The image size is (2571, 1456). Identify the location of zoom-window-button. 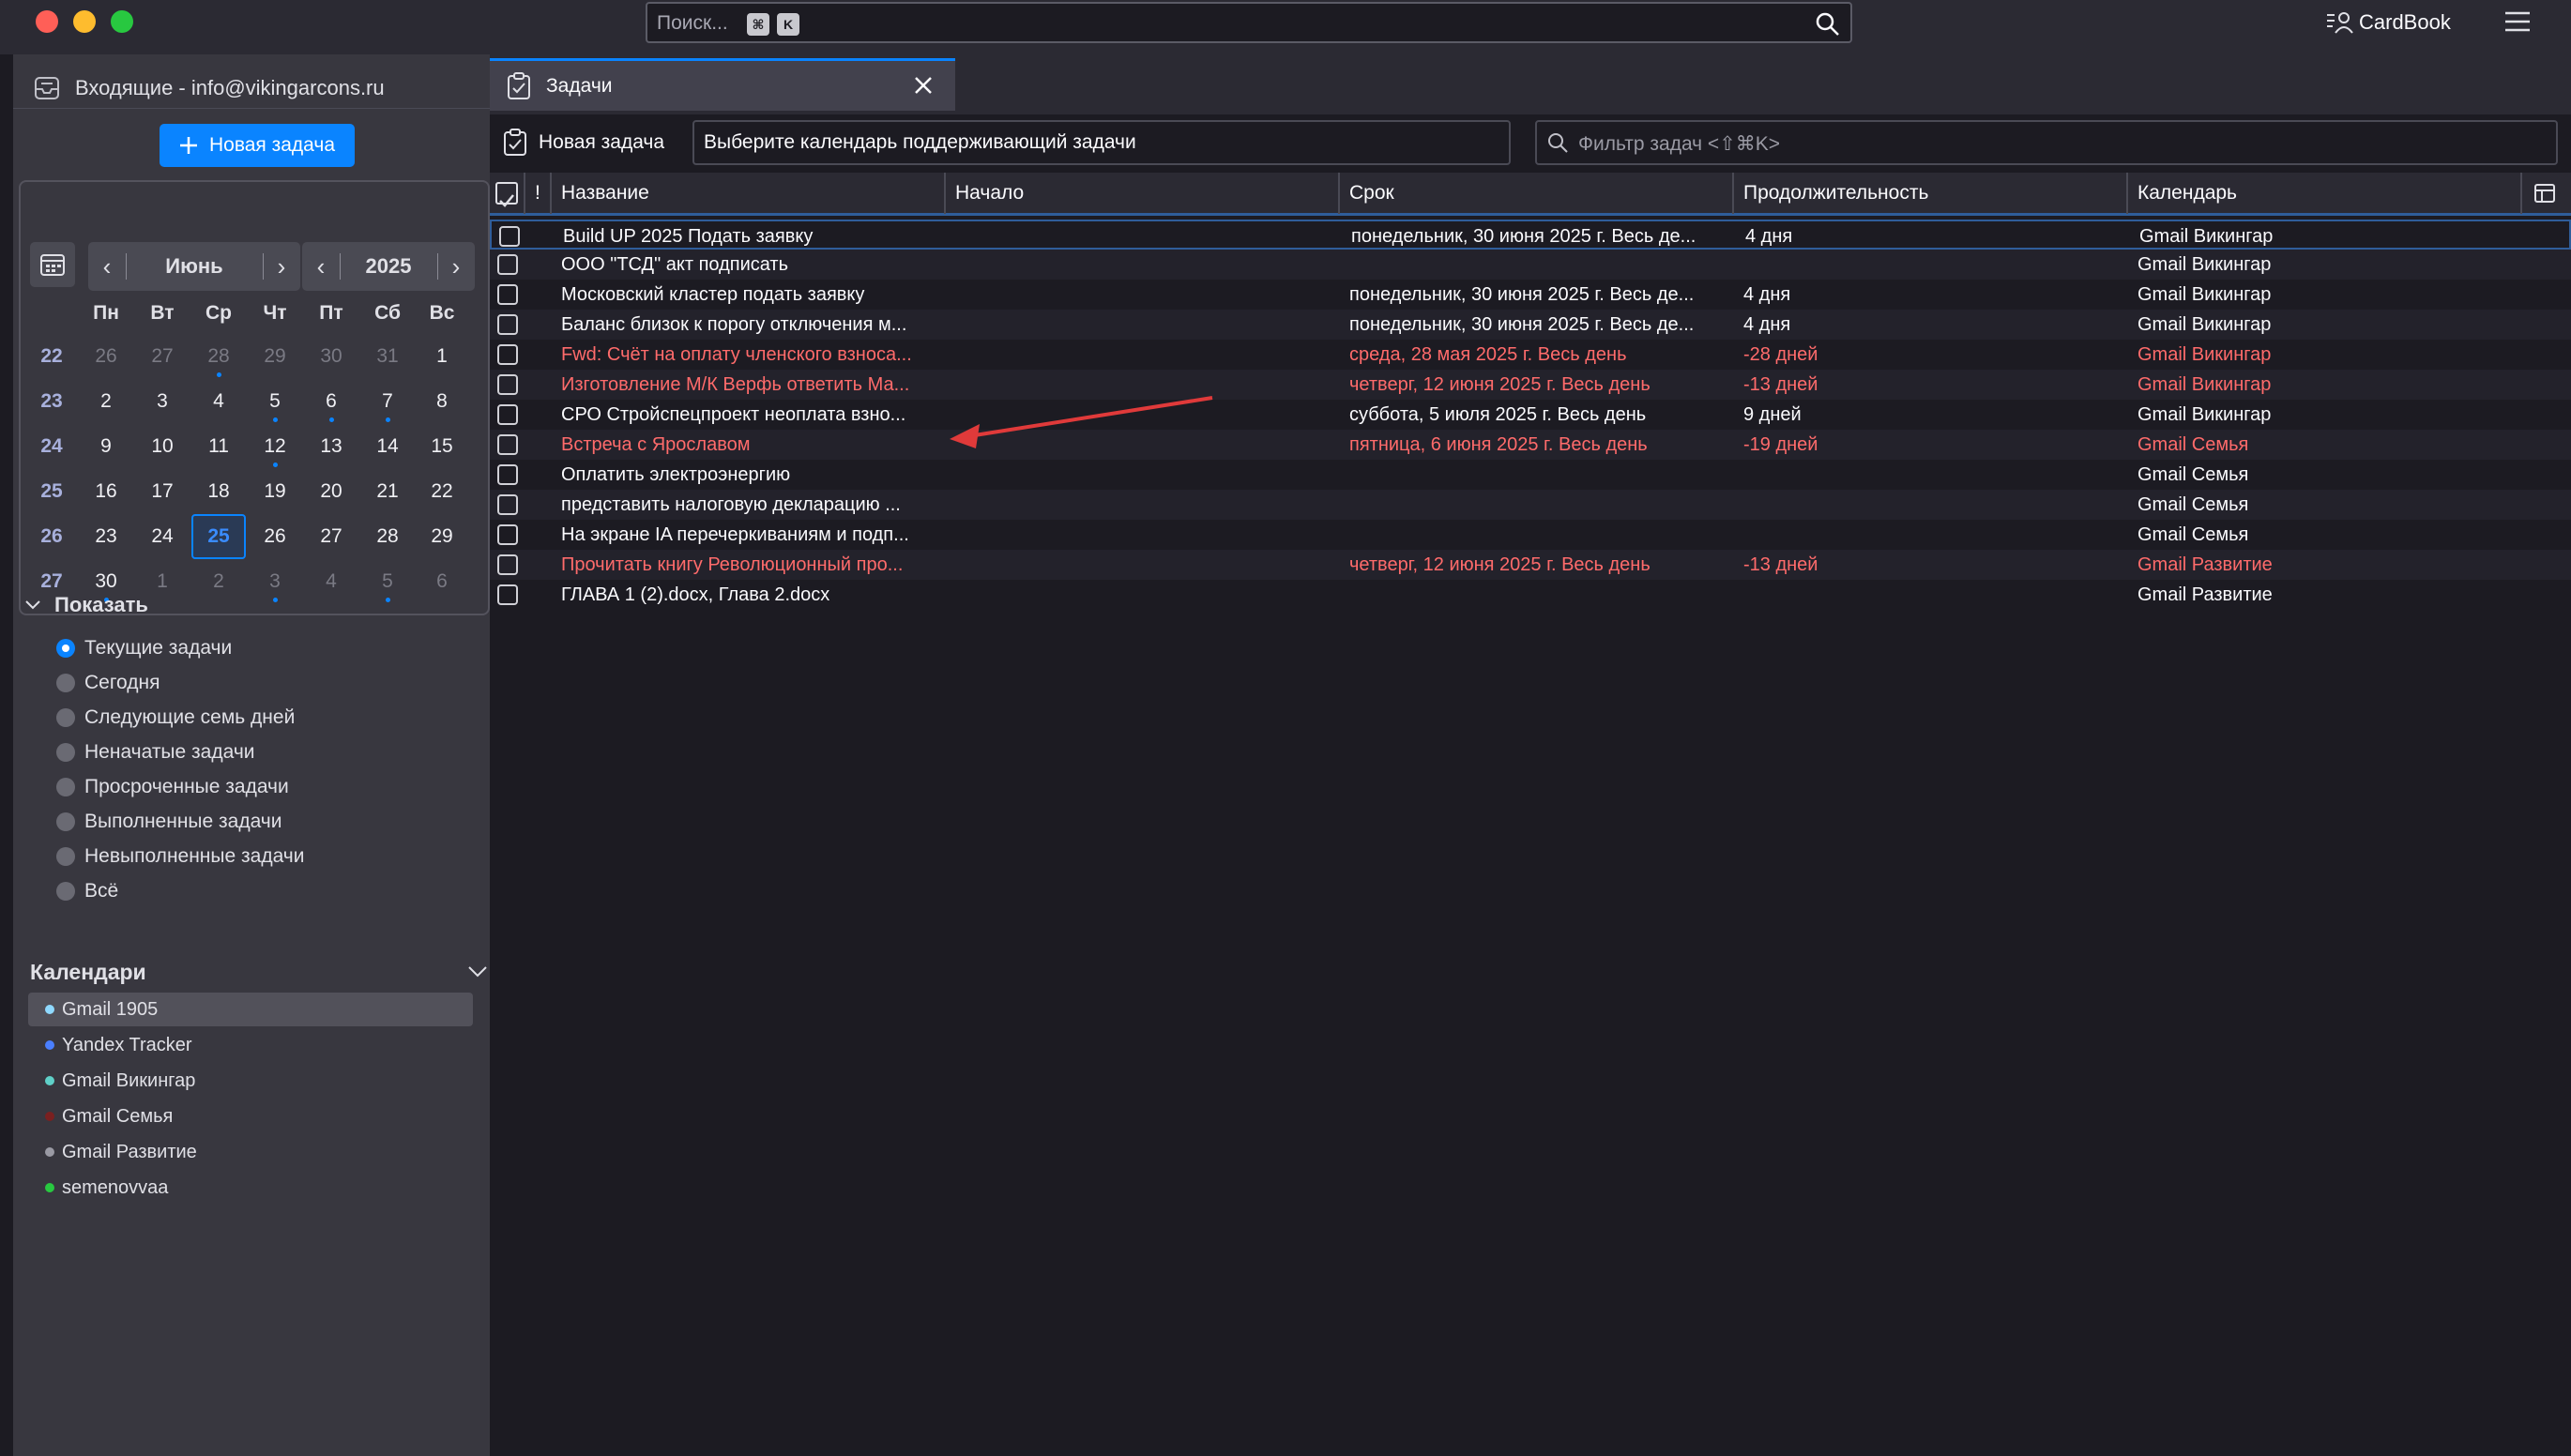
(122, 21).